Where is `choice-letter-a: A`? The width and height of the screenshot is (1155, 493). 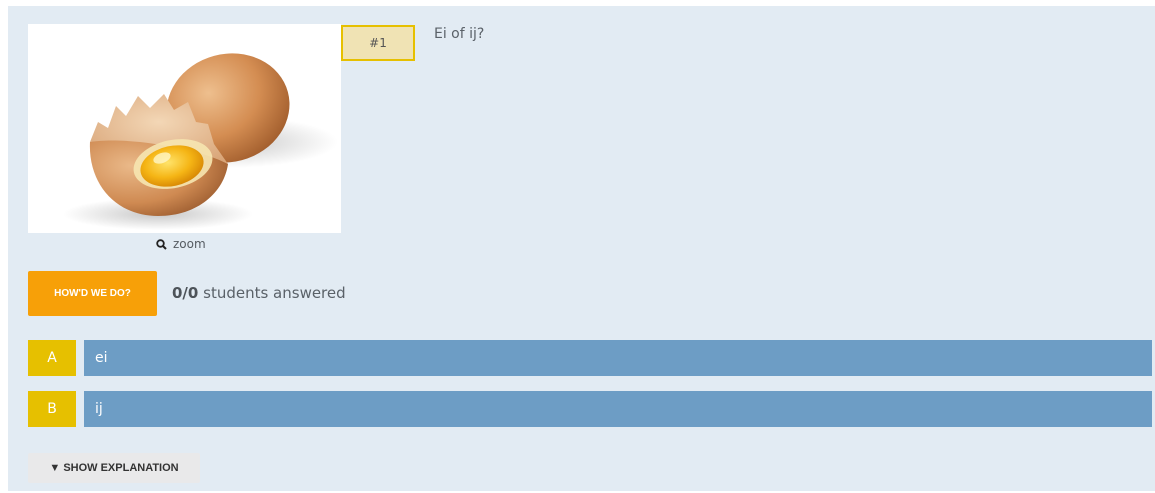
choice-letter-a: A is located at coordinates (52, 358).